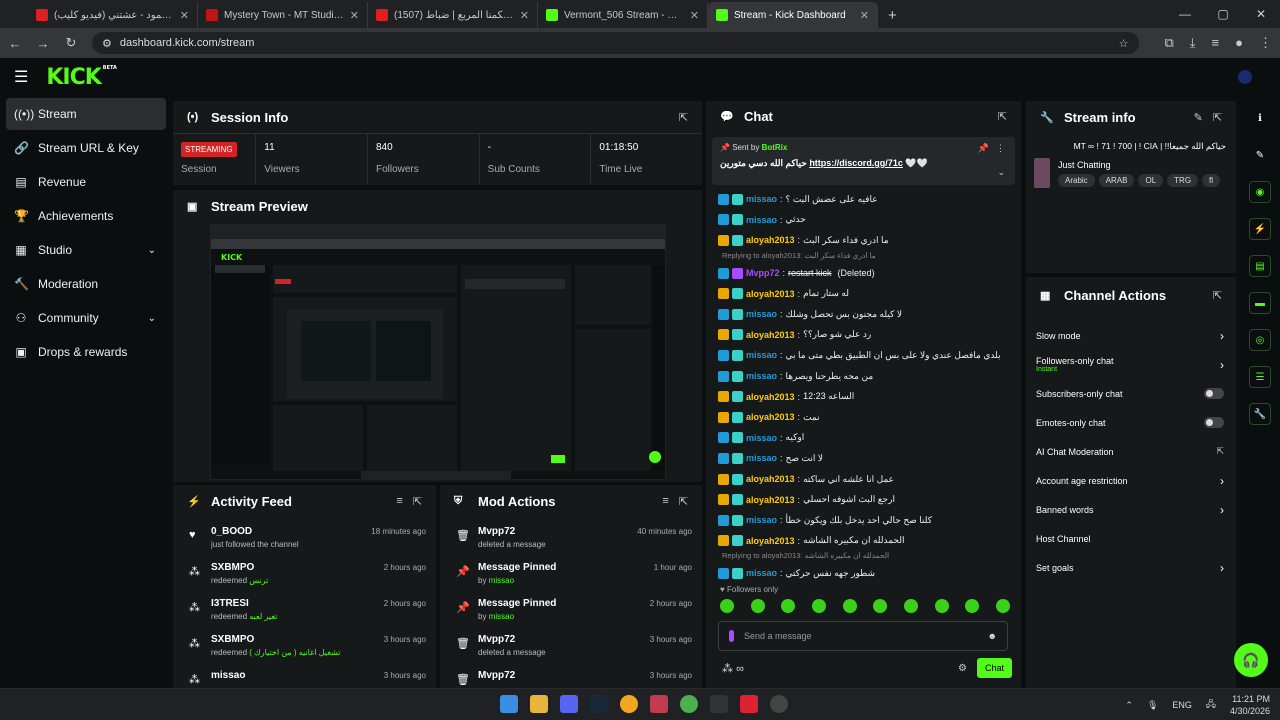 The image size is (1280, 720). What do you see at coordinates (283, 15) in the screenshot?
I see `browser-tab: Mystery Town - MT Studios | M ✕` at bounding box center [283, 15].